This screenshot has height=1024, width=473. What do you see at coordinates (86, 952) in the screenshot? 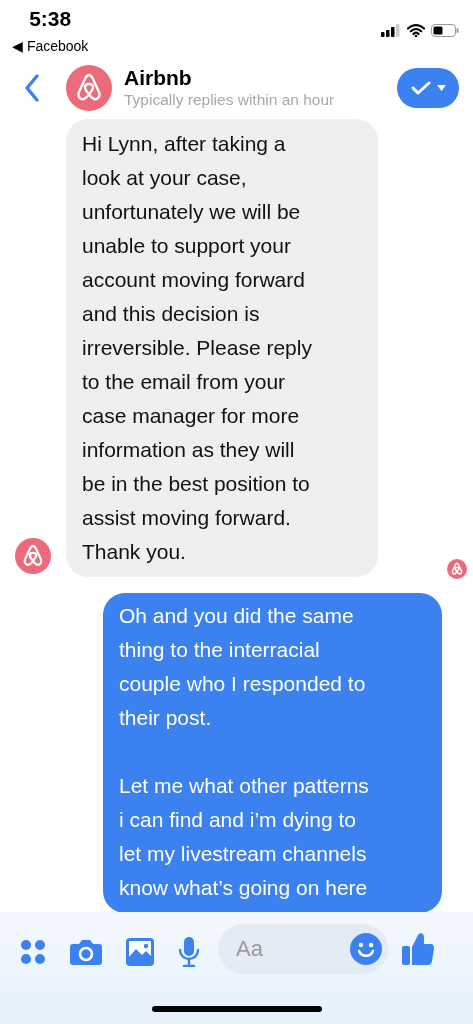
I see `camera-icon` at bounding box center [86, 952].